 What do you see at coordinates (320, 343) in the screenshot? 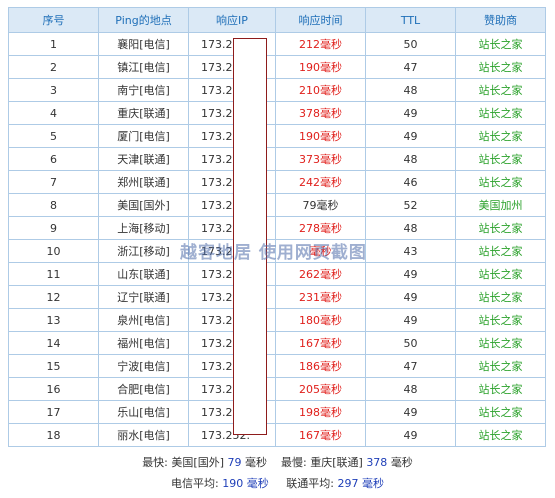
I see `cell-time: 167毫秒` at bounding box center [320, 343].